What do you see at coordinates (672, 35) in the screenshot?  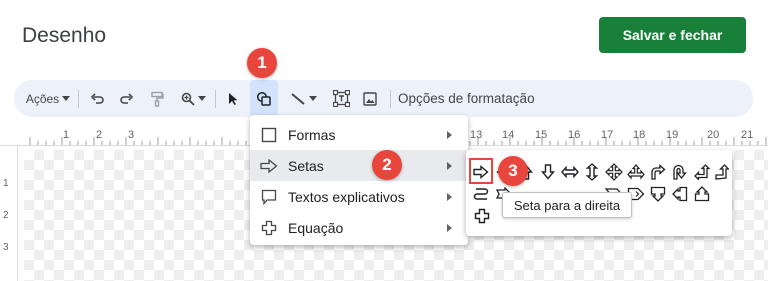 I see `save-and-close-button: Salvar e fechar` at bounding box center [672, 35].